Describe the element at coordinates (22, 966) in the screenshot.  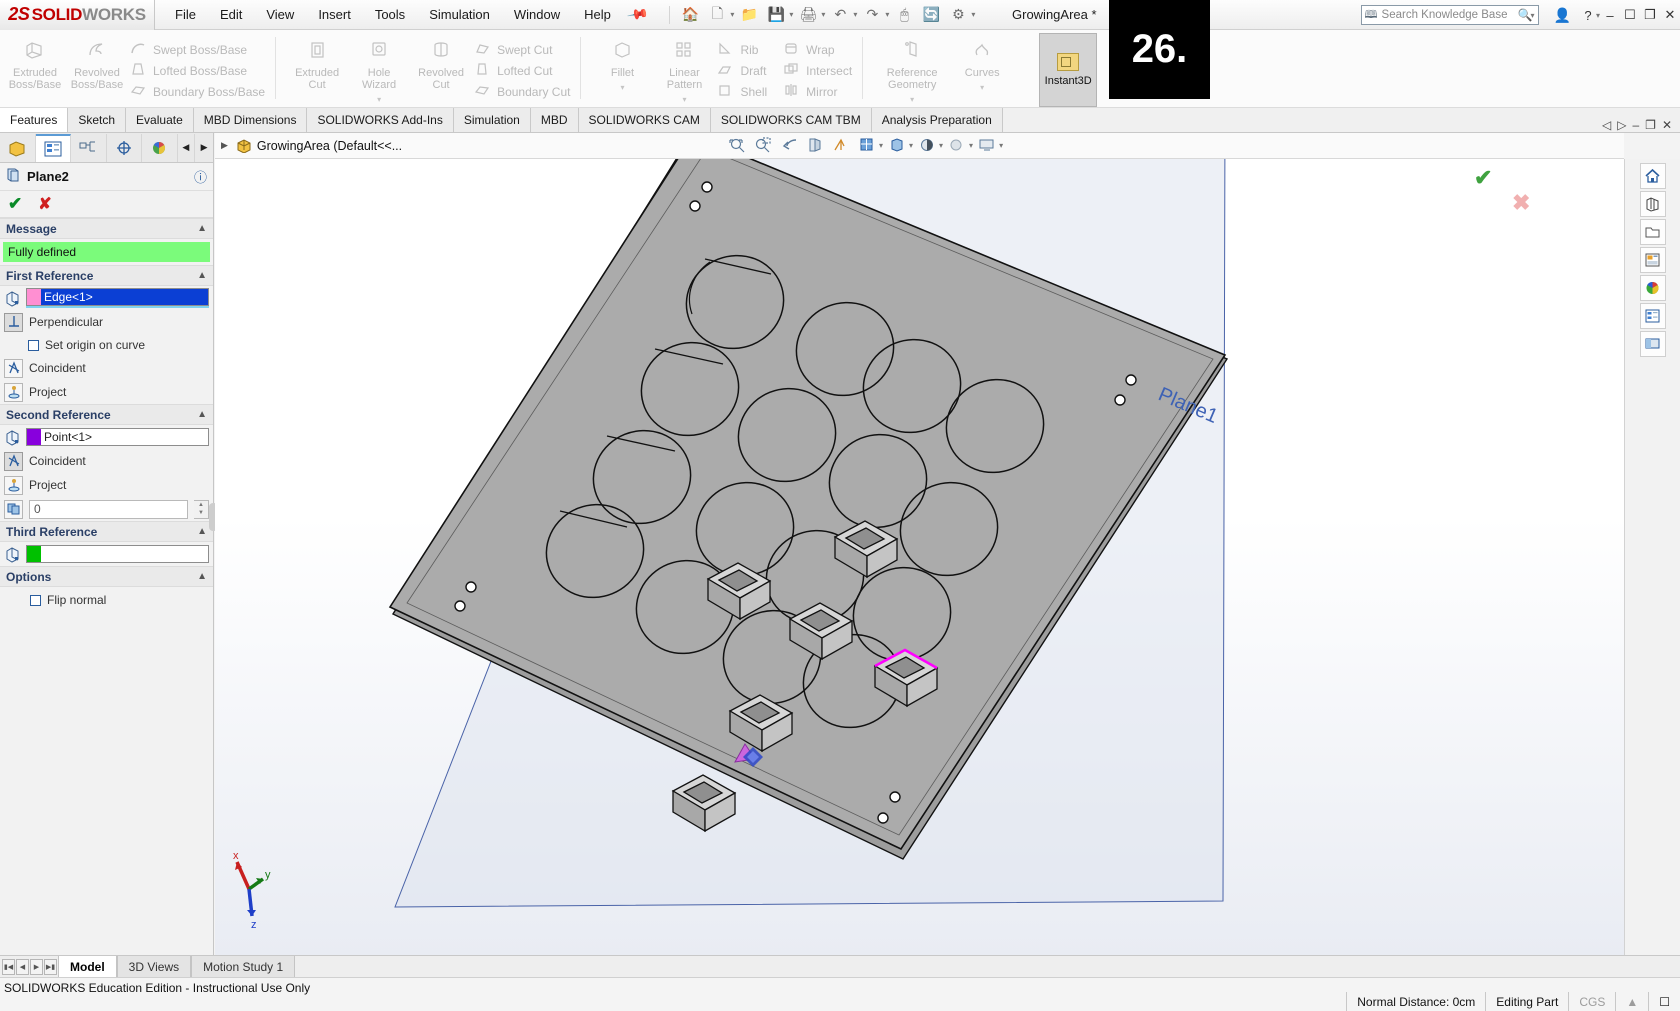
I see `prev-tab-icon: ◀` at that location.